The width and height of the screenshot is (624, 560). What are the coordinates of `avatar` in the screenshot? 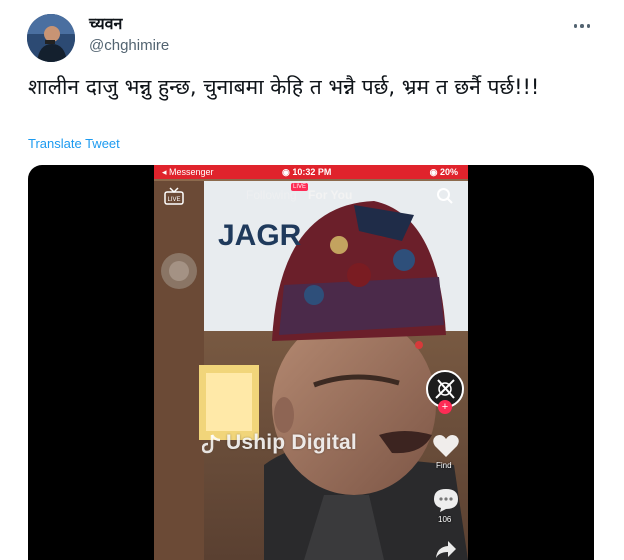 It's located at (51, 38).